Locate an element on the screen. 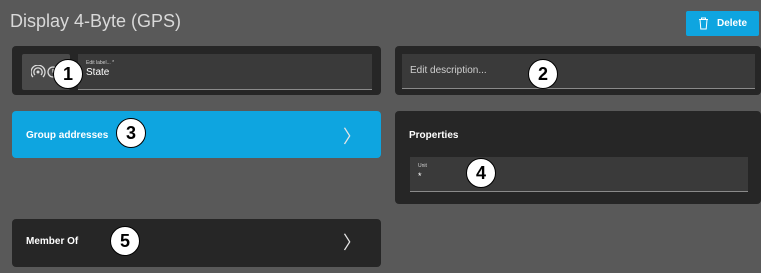  trash-icon is located at coordinates (703, 23).